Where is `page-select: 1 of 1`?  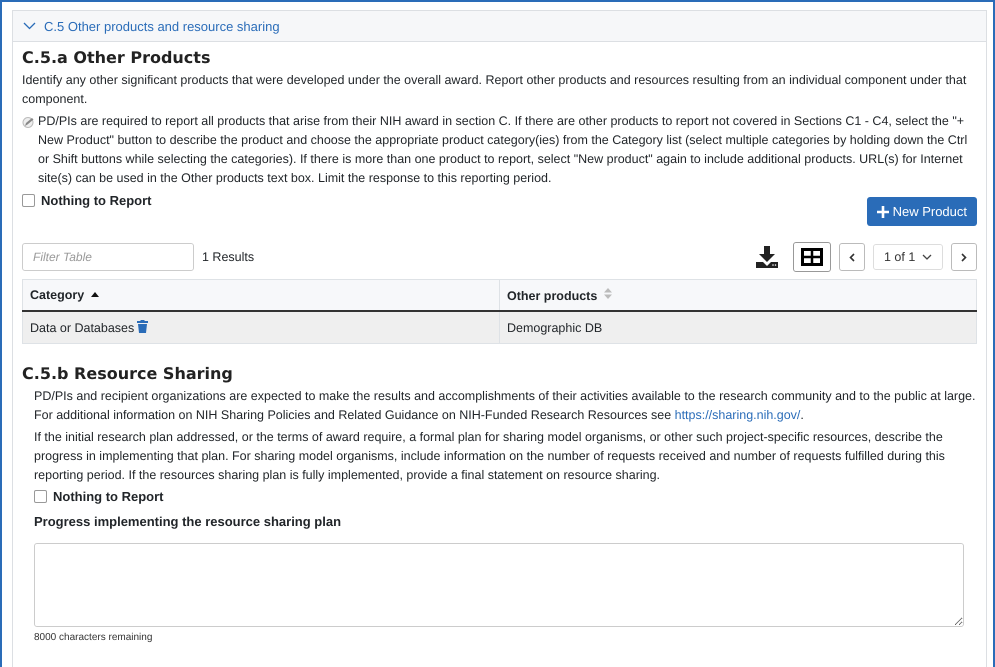 page-select: 1 of 1 is located at coordinates (908, 257).